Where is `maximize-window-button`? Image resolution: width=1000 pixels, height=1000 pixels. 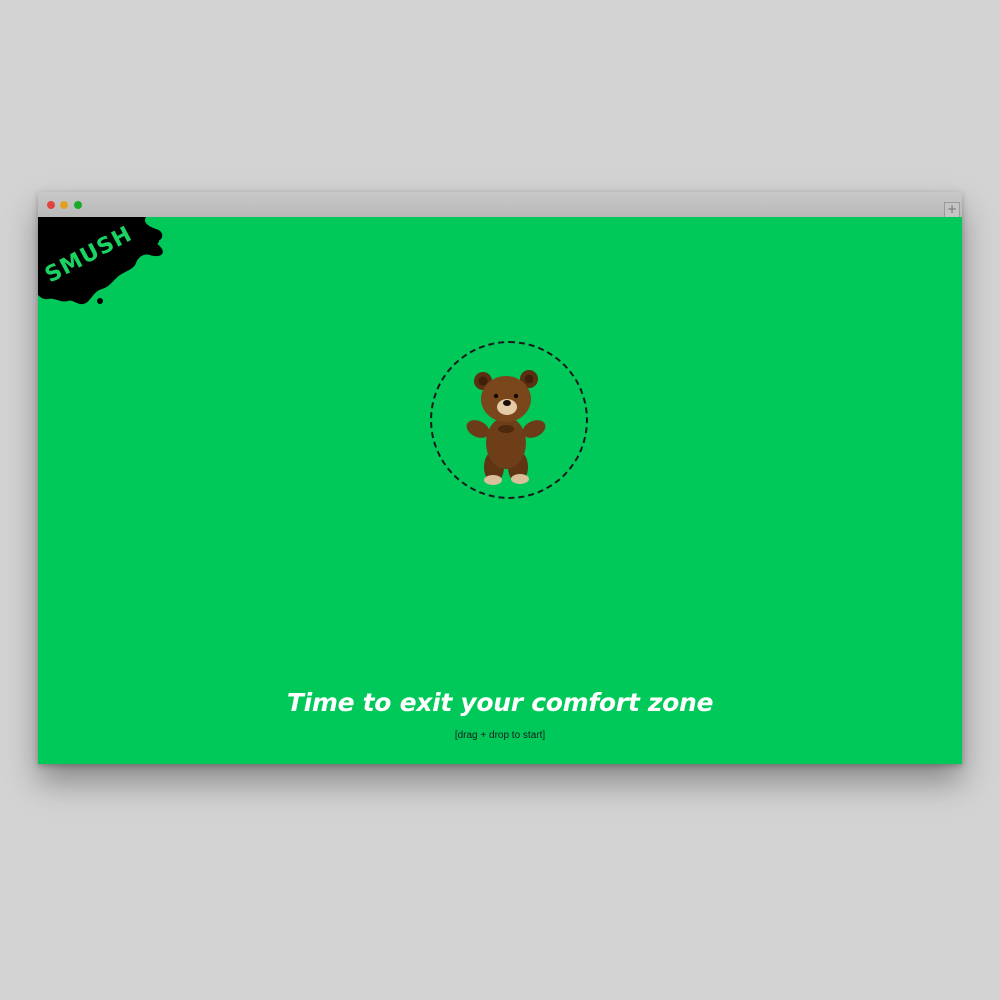 maximize-window-button is located at coordinates (78, 205).